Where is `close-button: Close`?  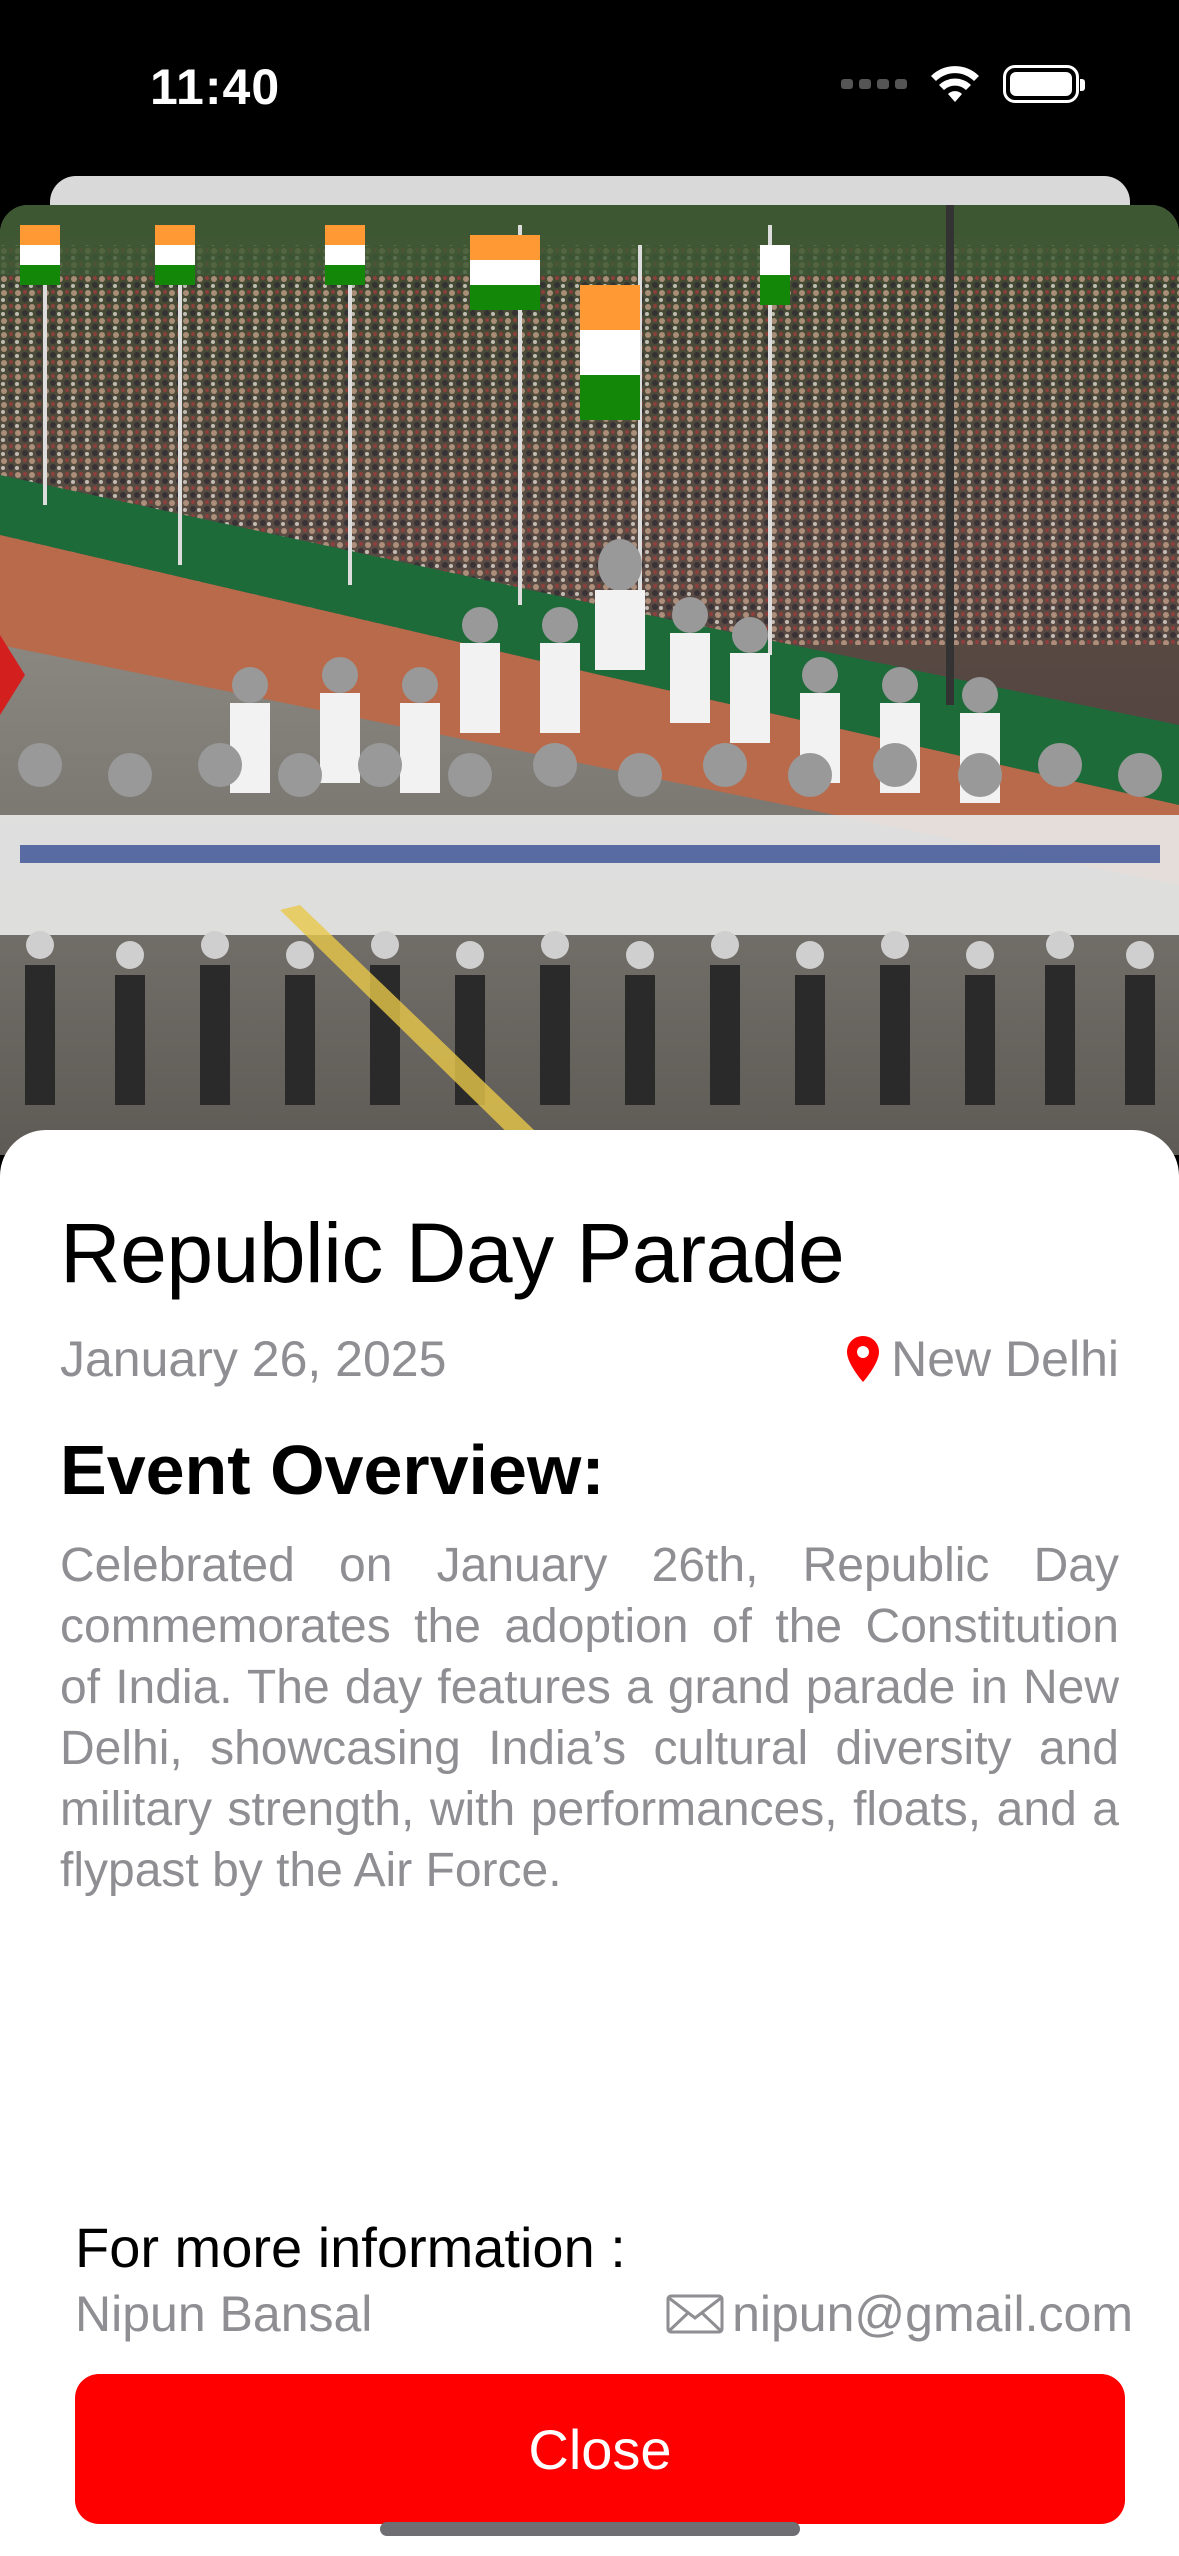
close-button: Close is located at coordinates (600, 2449).